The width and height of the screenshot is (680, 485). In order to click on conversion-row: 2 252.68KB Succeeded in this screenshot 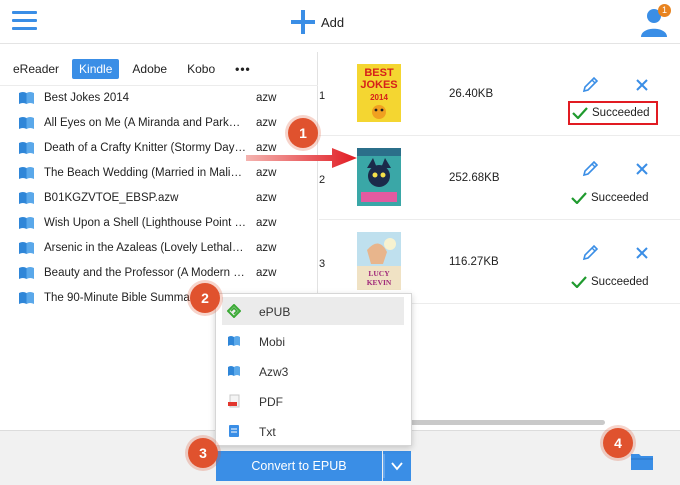, I will do `click(499, 178)`.